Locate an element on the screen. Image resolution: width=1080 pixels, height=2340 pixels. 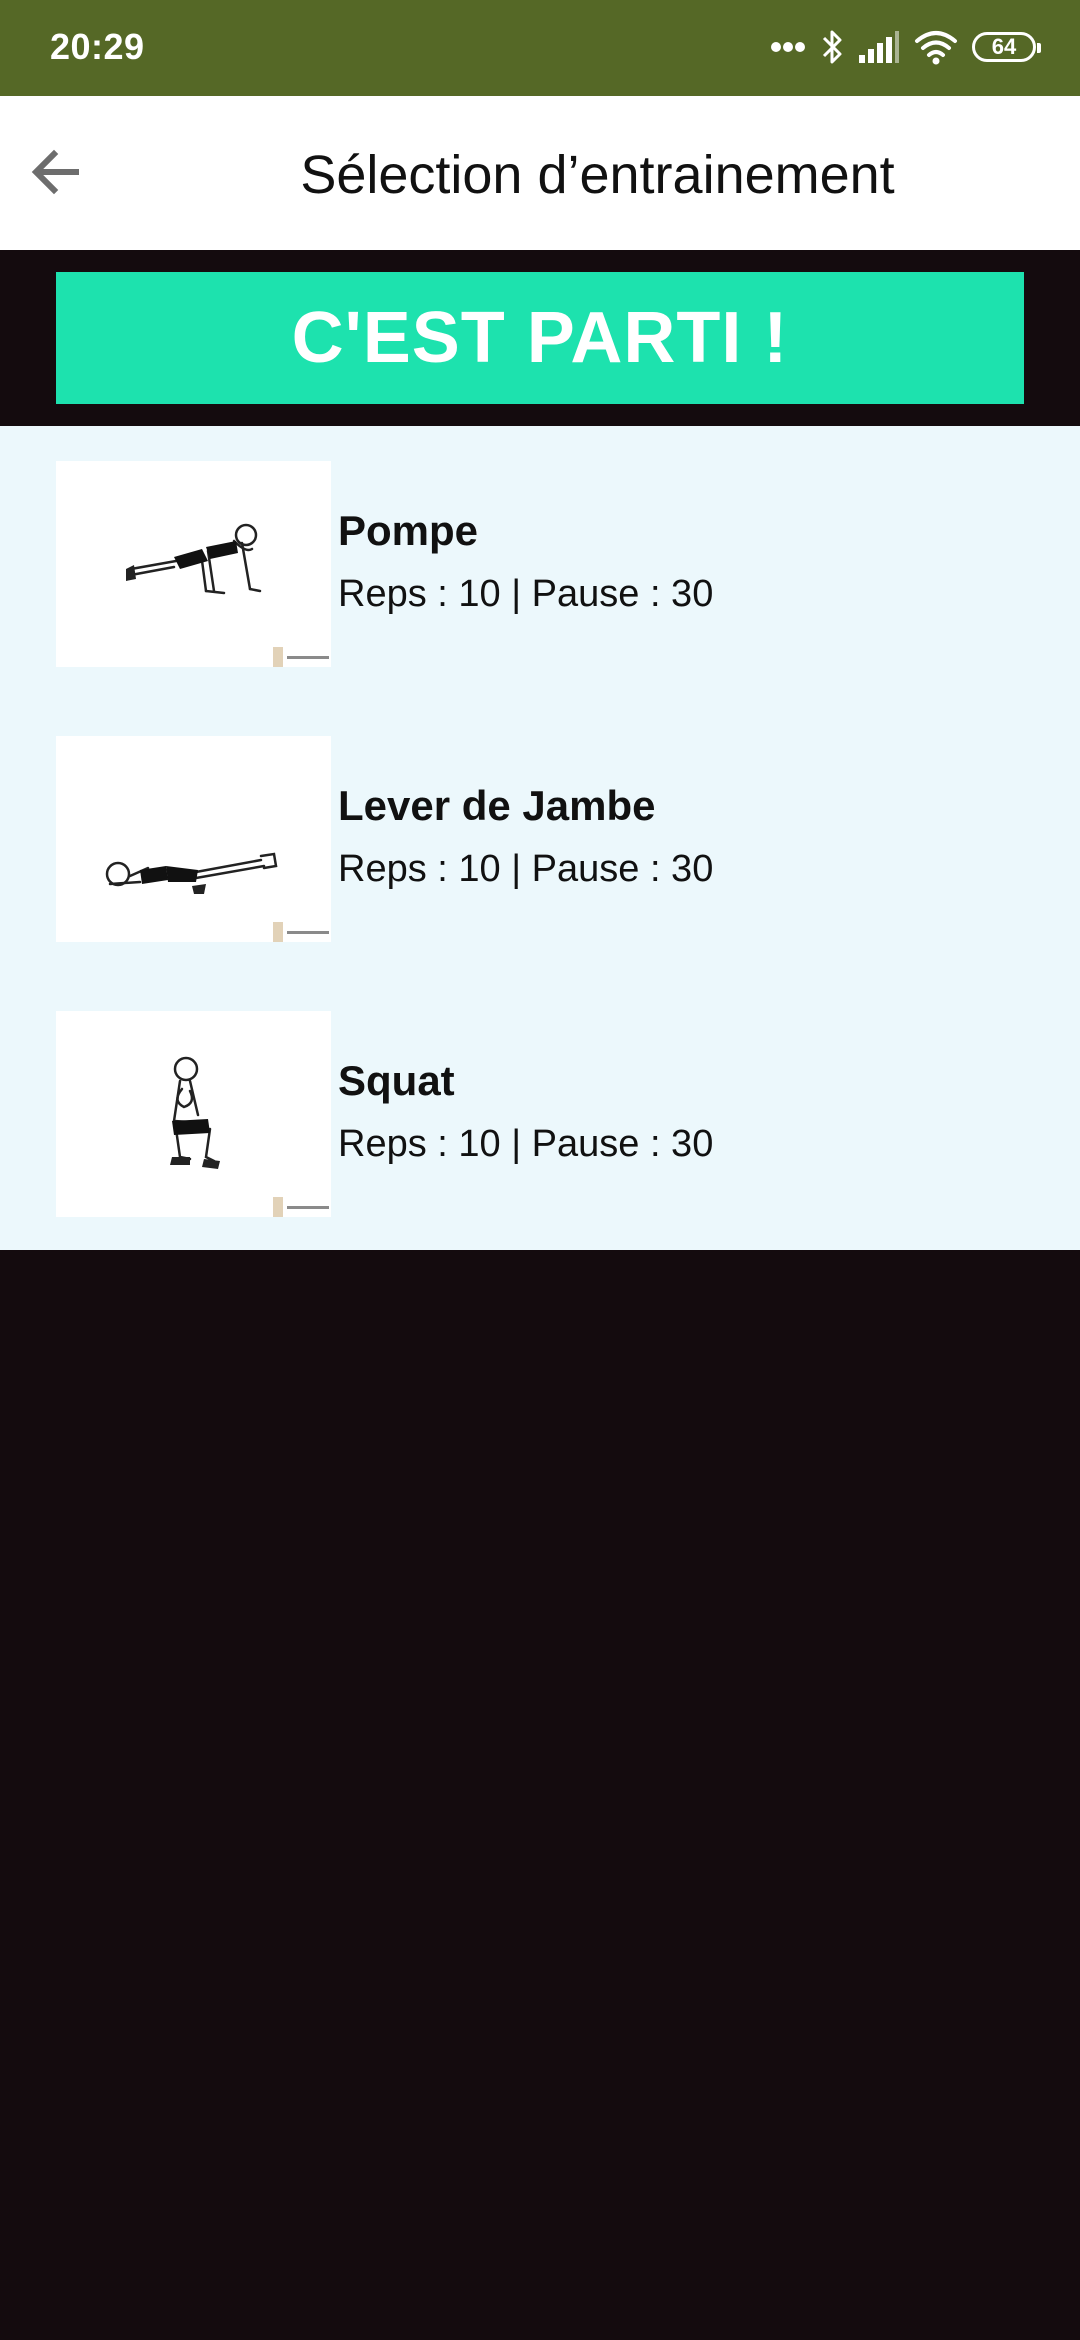
status-bar: 20:29 64 is located at coordinates (540, 48).